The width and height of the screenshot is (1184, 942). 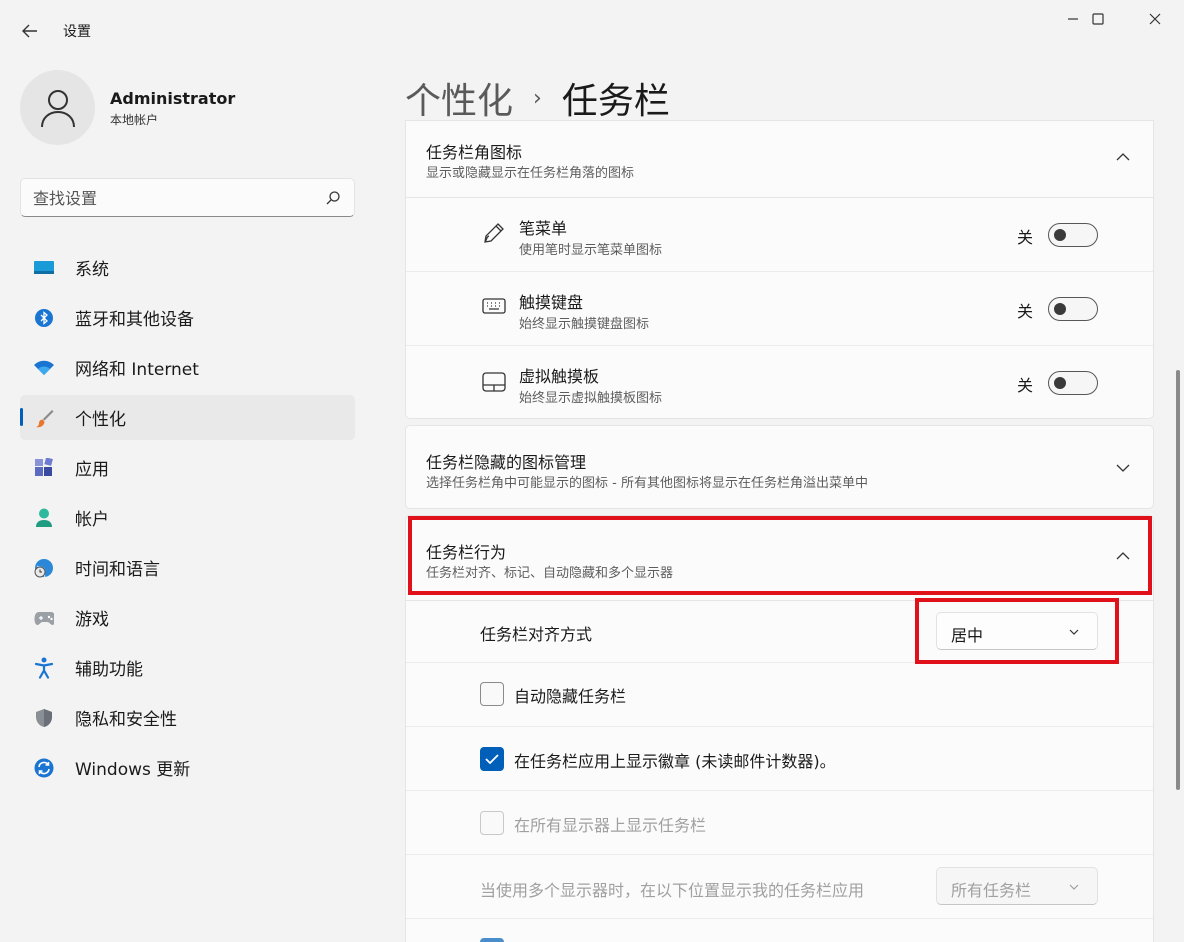 I want to click on wifi-icon, so click(x=44, y=368).